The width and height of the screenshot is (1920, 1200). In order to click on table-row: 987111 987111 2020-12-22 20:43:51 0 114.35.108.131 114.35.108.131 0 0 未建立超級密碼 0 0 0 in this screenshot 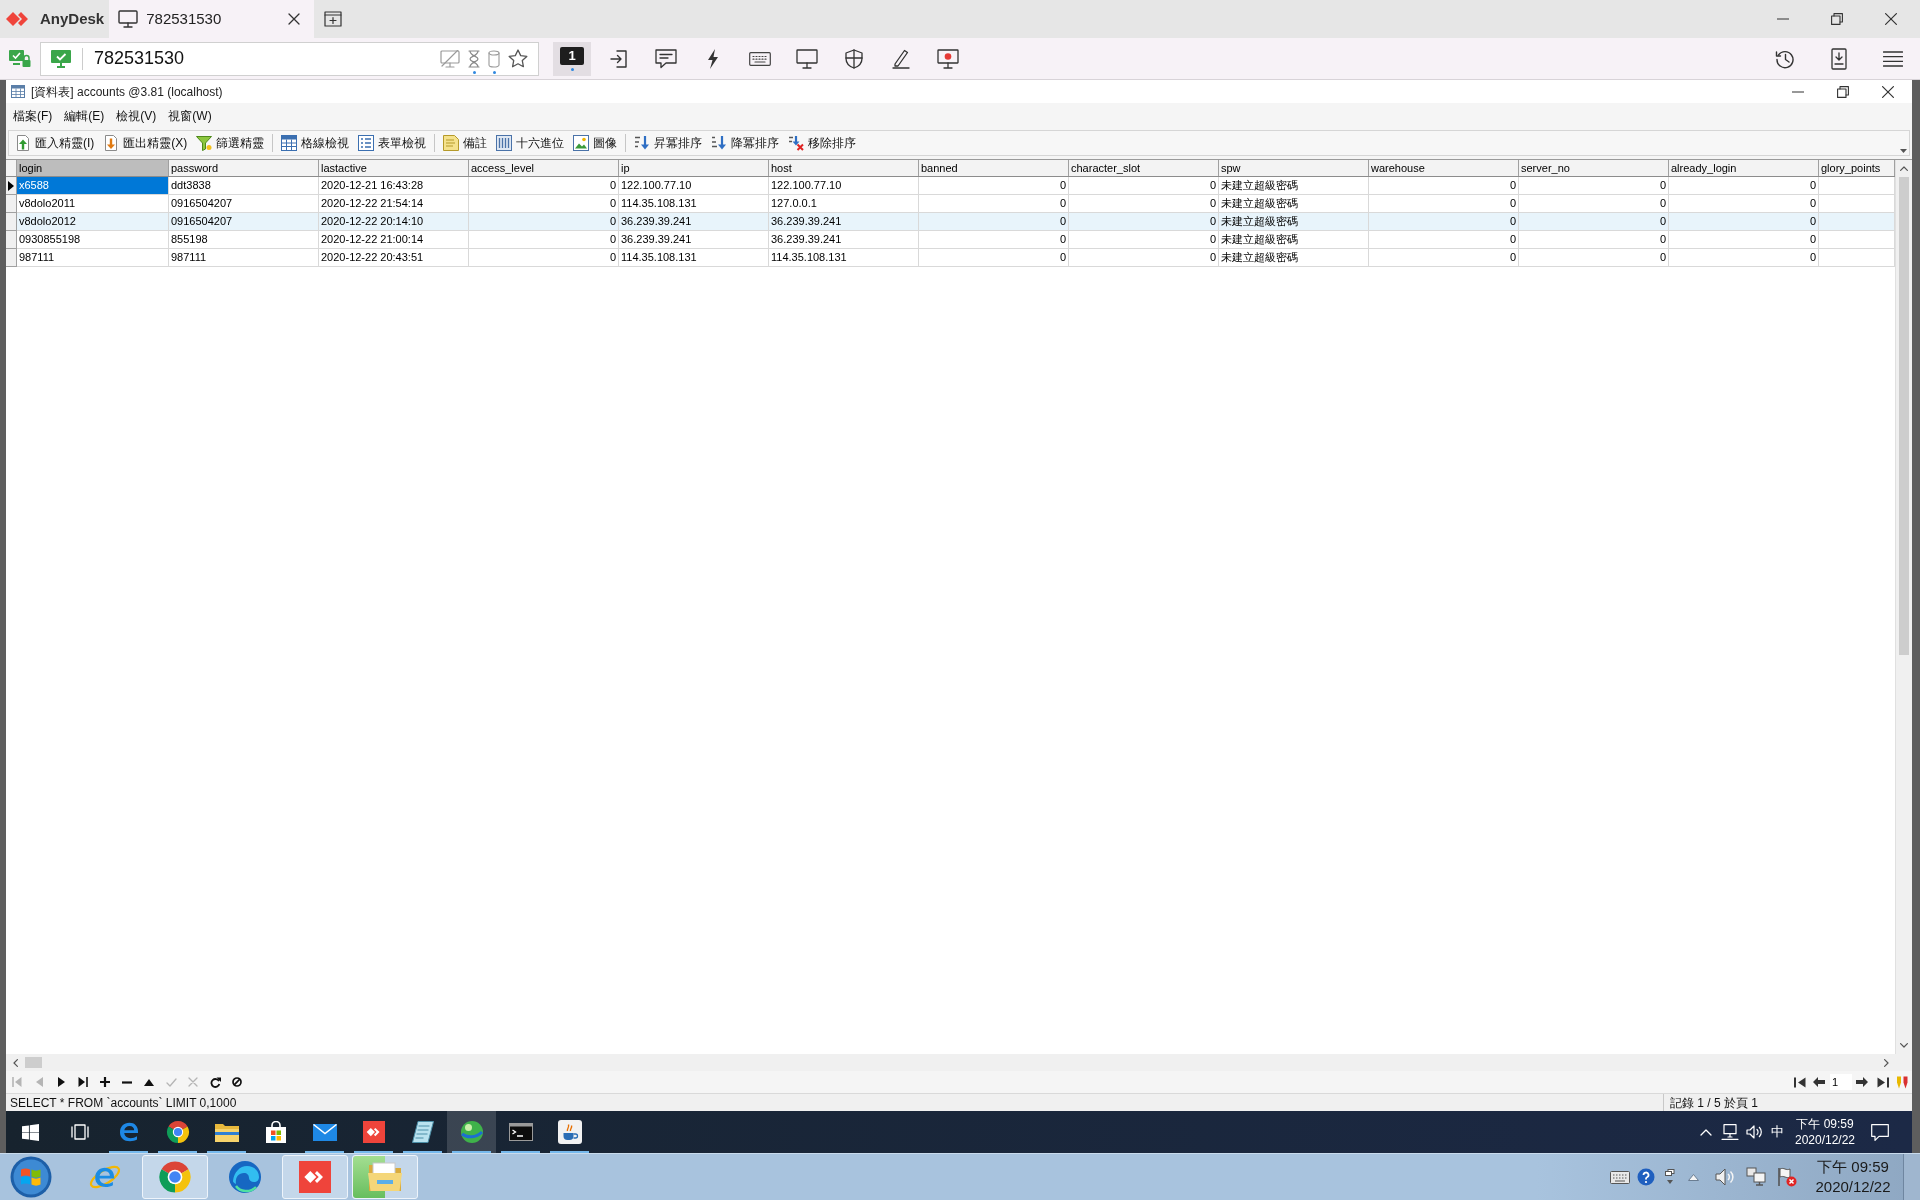, I will do `click(950, 258)`.